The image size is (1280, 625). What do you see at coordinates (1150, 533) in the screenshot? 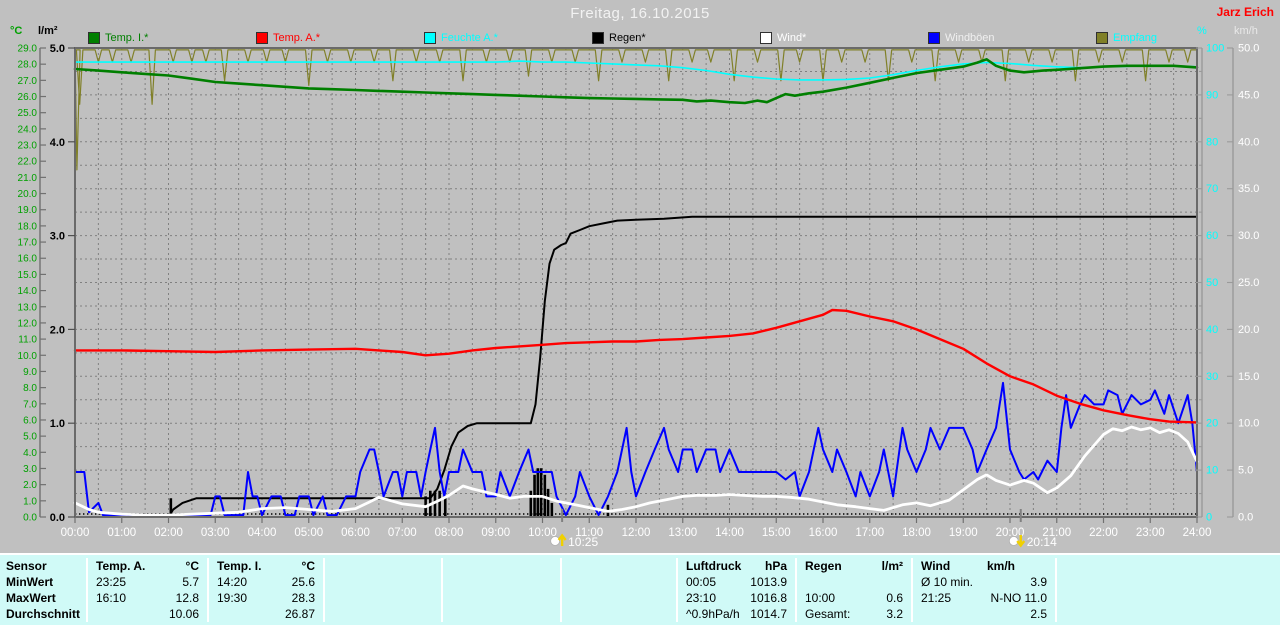
I see `svg-text: 23:00` at bounding box center [1150, 533].